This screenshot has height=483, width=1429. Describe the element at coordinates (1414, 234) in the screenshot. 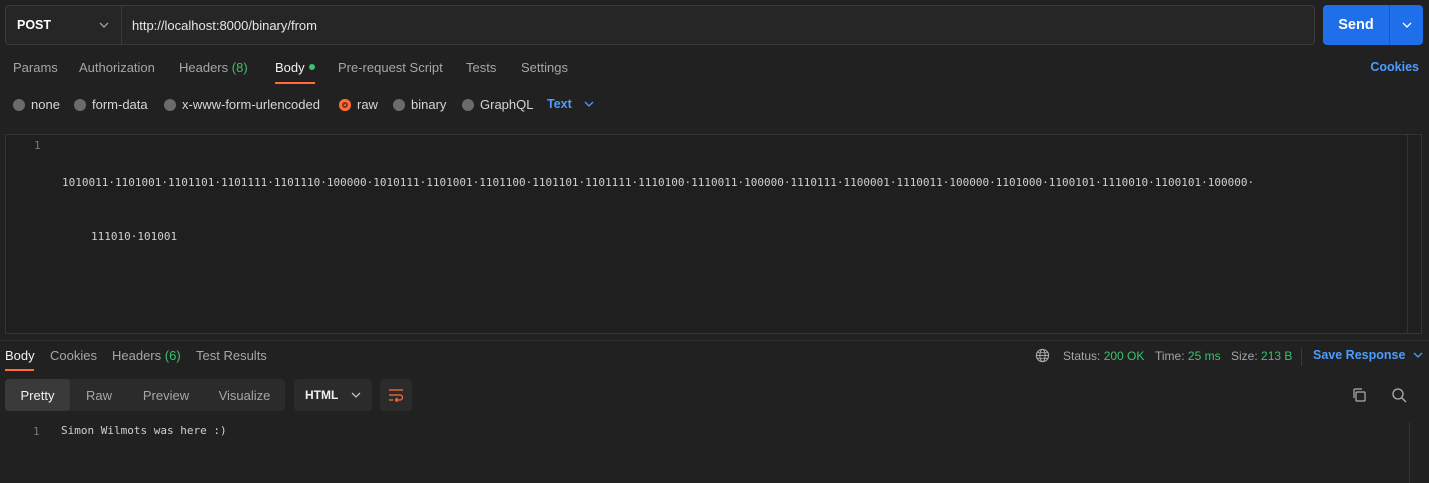

I see `editor-scrollbar` at that location.